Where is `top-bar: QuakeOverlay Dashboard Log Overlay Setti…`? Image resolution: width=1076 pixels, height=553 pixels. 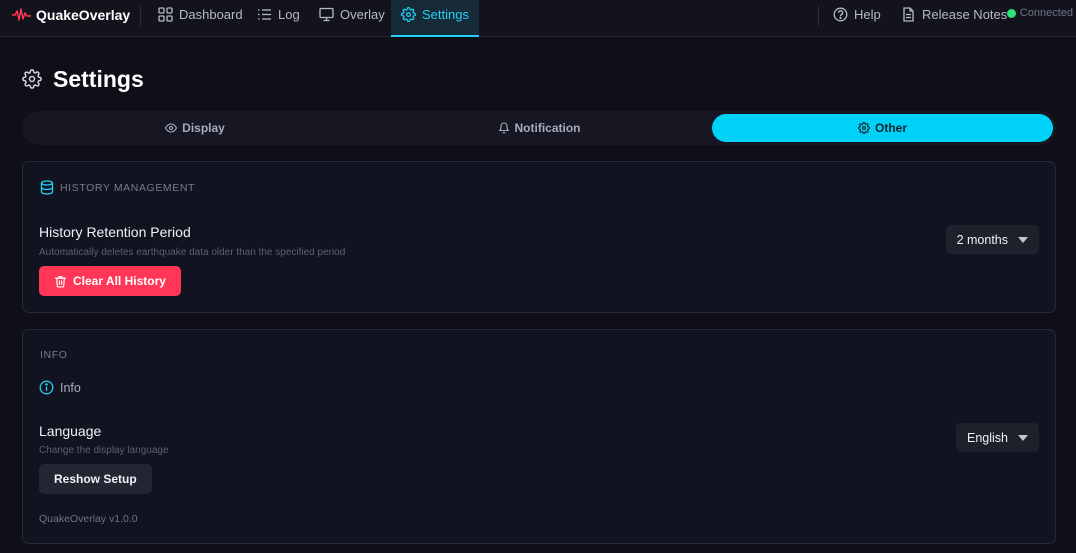
top-bar: QuakeOverlay Dashboard Log Overlay Setti… is located at coordinates (538, 18).